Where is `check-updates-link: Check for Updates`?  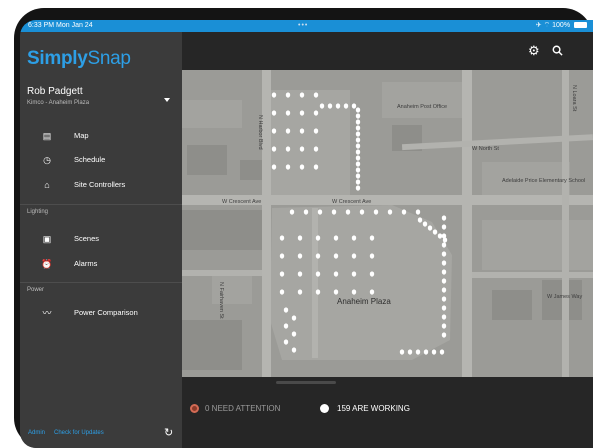
check-updates-link: Check for Updates is located at coordinates (79, 433).